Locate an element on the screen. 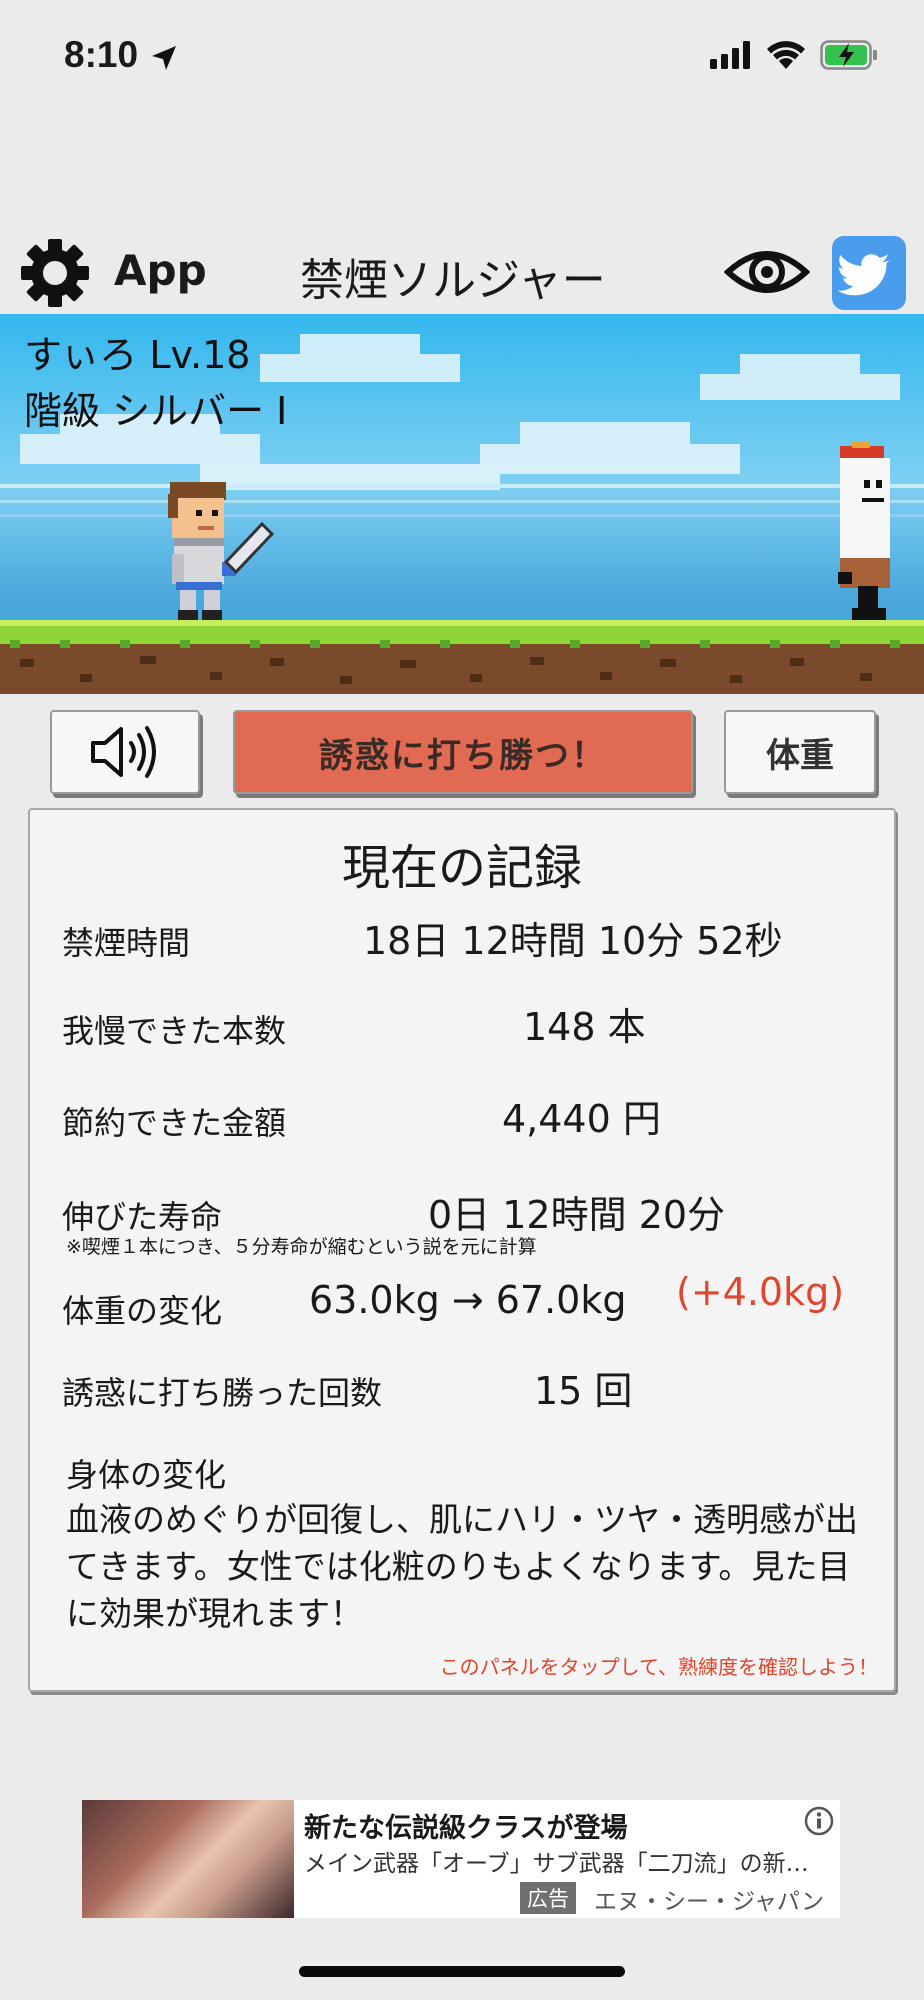  money-saved-value: 4,440 円 is located at coordinates (581, 1119).